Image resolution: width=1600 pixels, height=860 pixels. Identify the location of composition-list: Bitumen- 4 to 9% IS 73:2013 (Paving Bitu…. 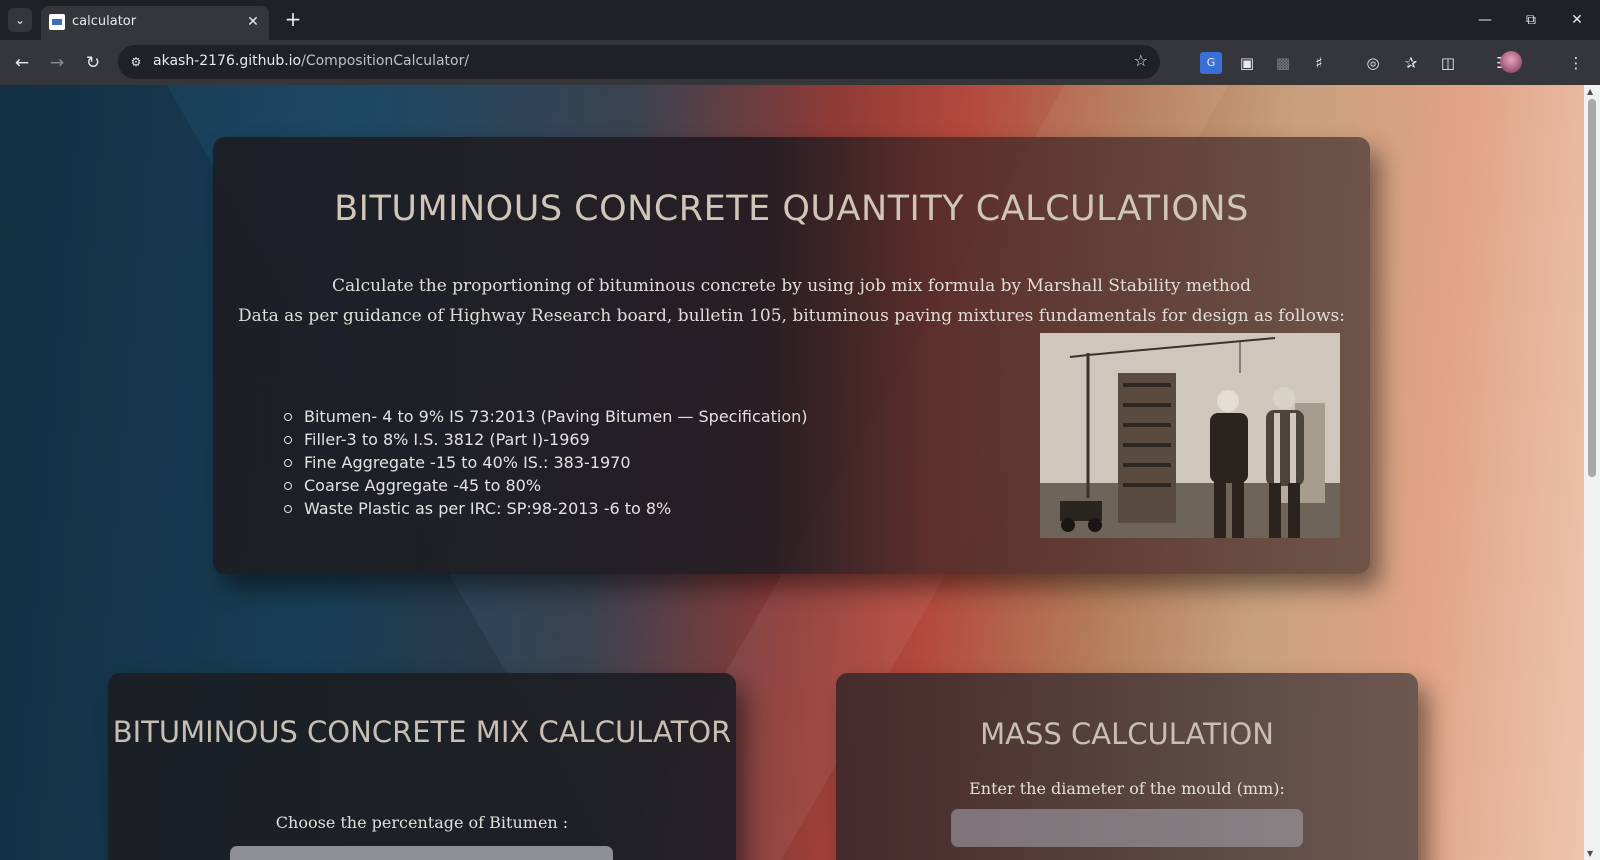
(545, 462).